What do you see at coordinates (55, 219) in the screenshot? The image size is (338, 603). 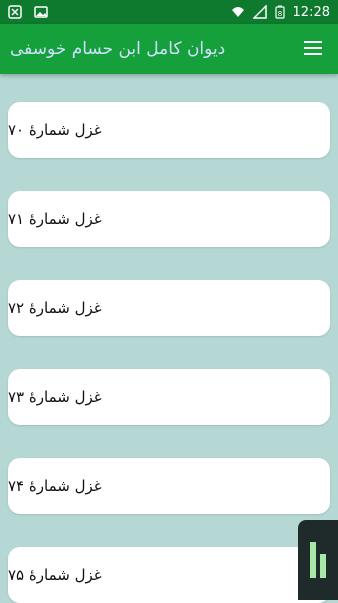 I see `list-item-label: غزل شمارهٔ ۷۱` at bounding box center [55, 219].